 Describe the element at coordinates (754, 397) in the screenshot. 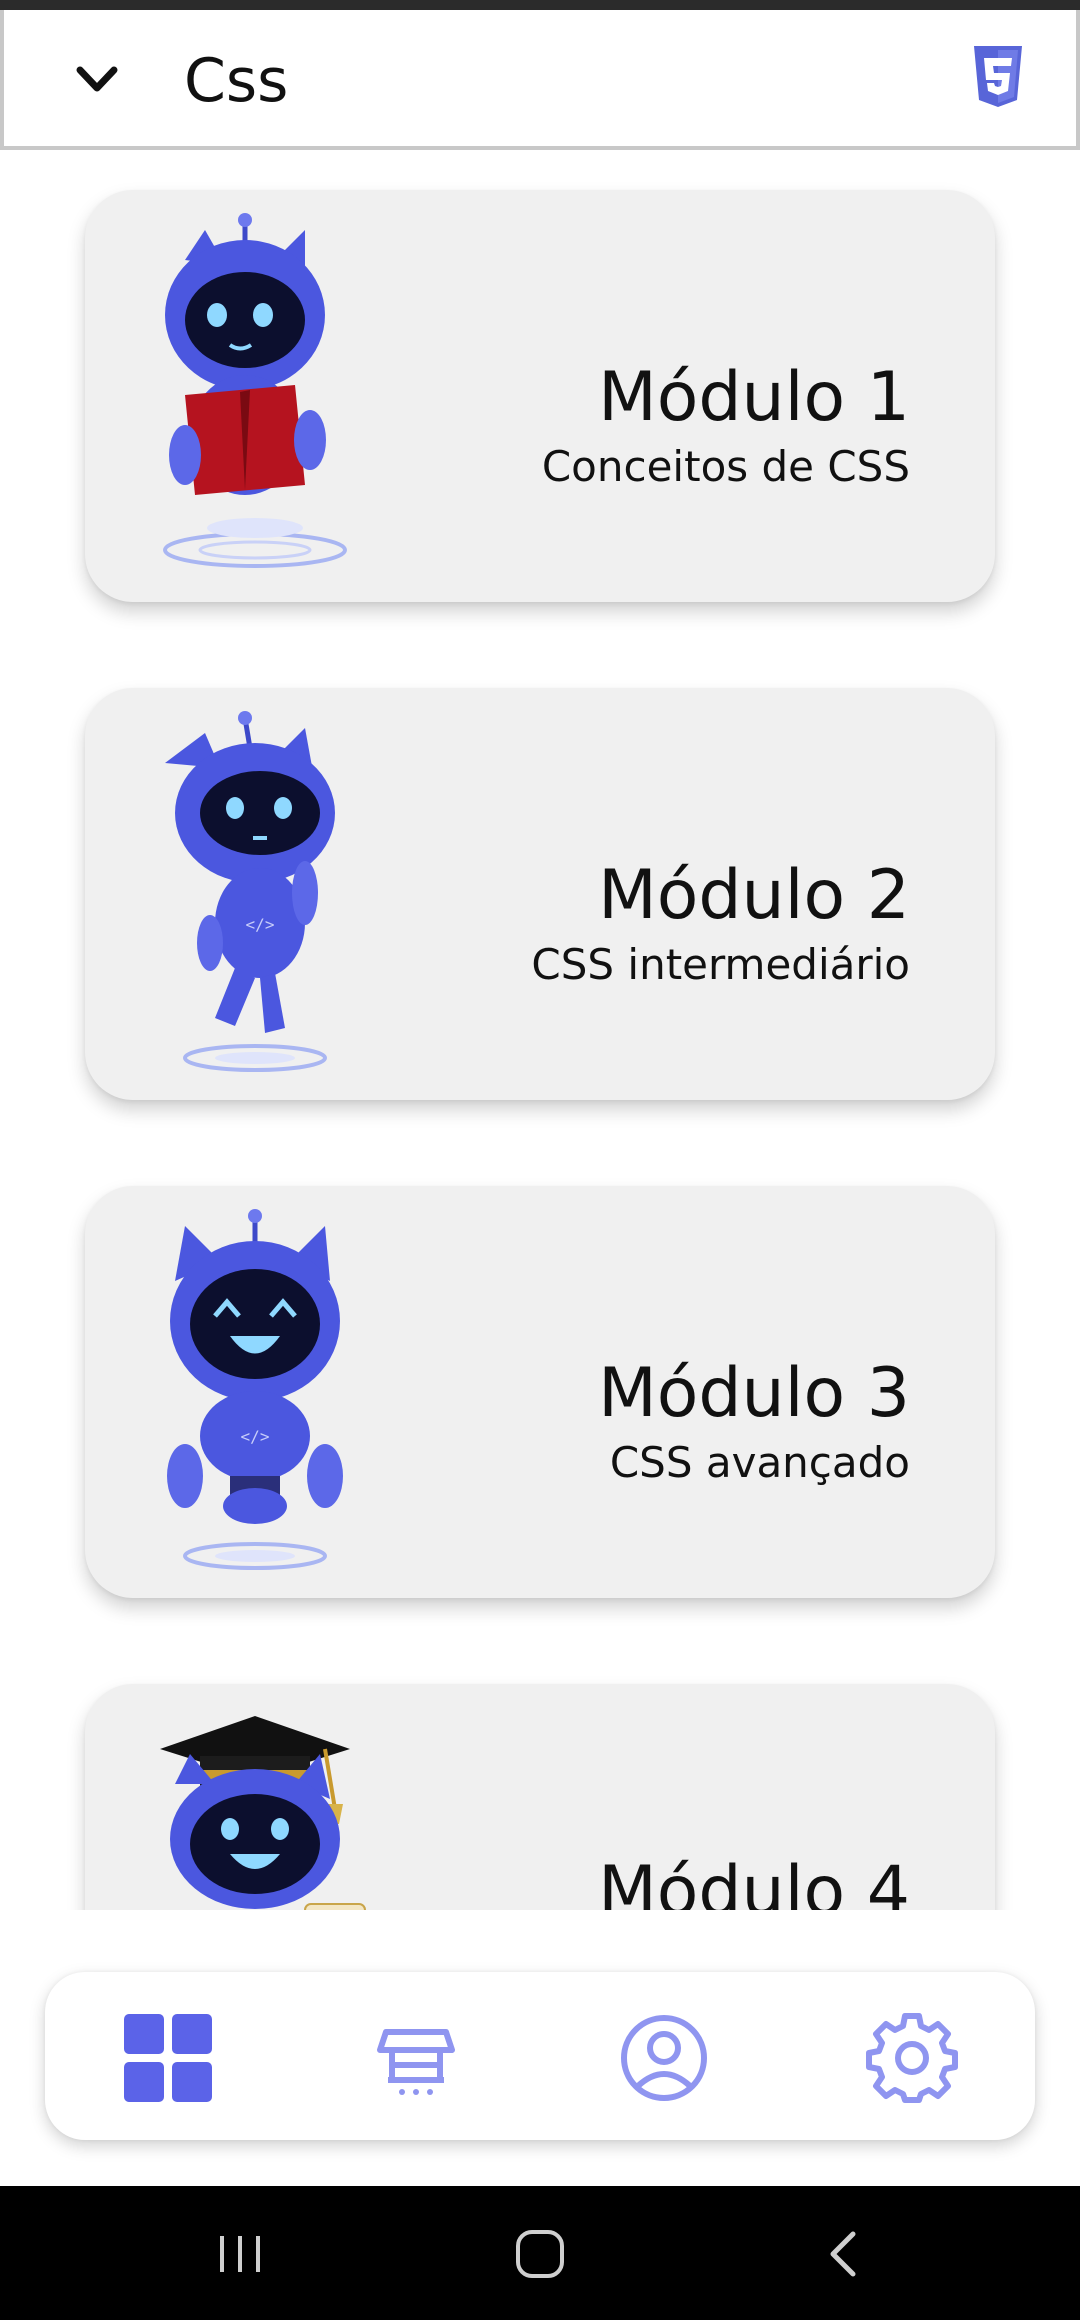

I see `module-title: Módulo 1` at that location.